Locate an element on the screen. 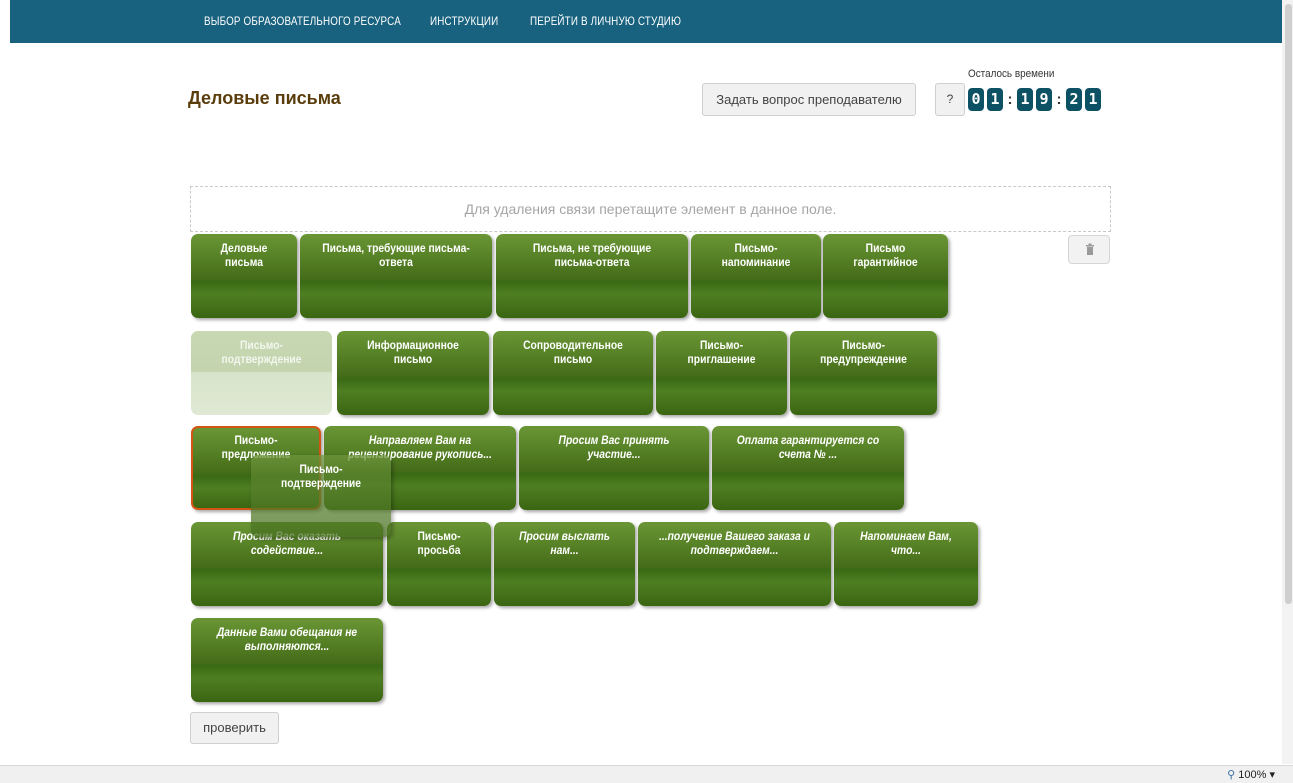  trash-button is located at coordinates (1089, 249).